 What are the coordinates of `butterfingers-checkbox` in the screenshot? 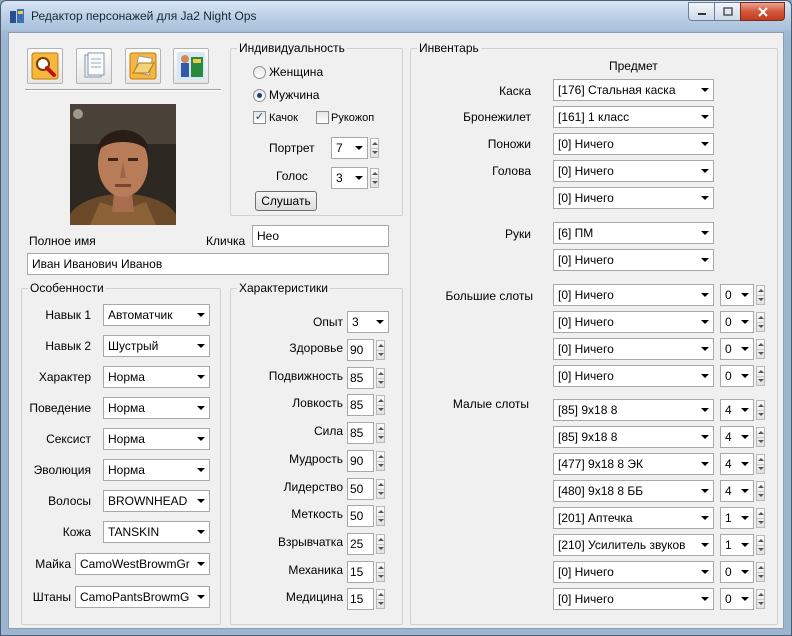 It's located at (322, 117).